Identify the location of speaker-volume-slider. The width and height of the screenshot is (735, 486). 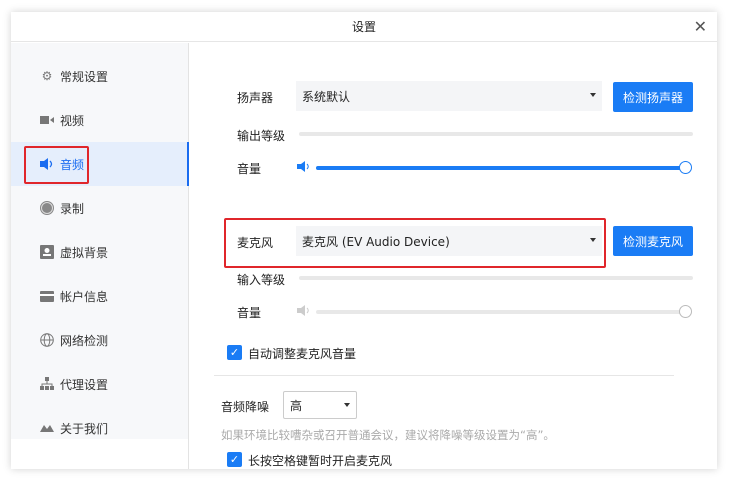
(504, 167).